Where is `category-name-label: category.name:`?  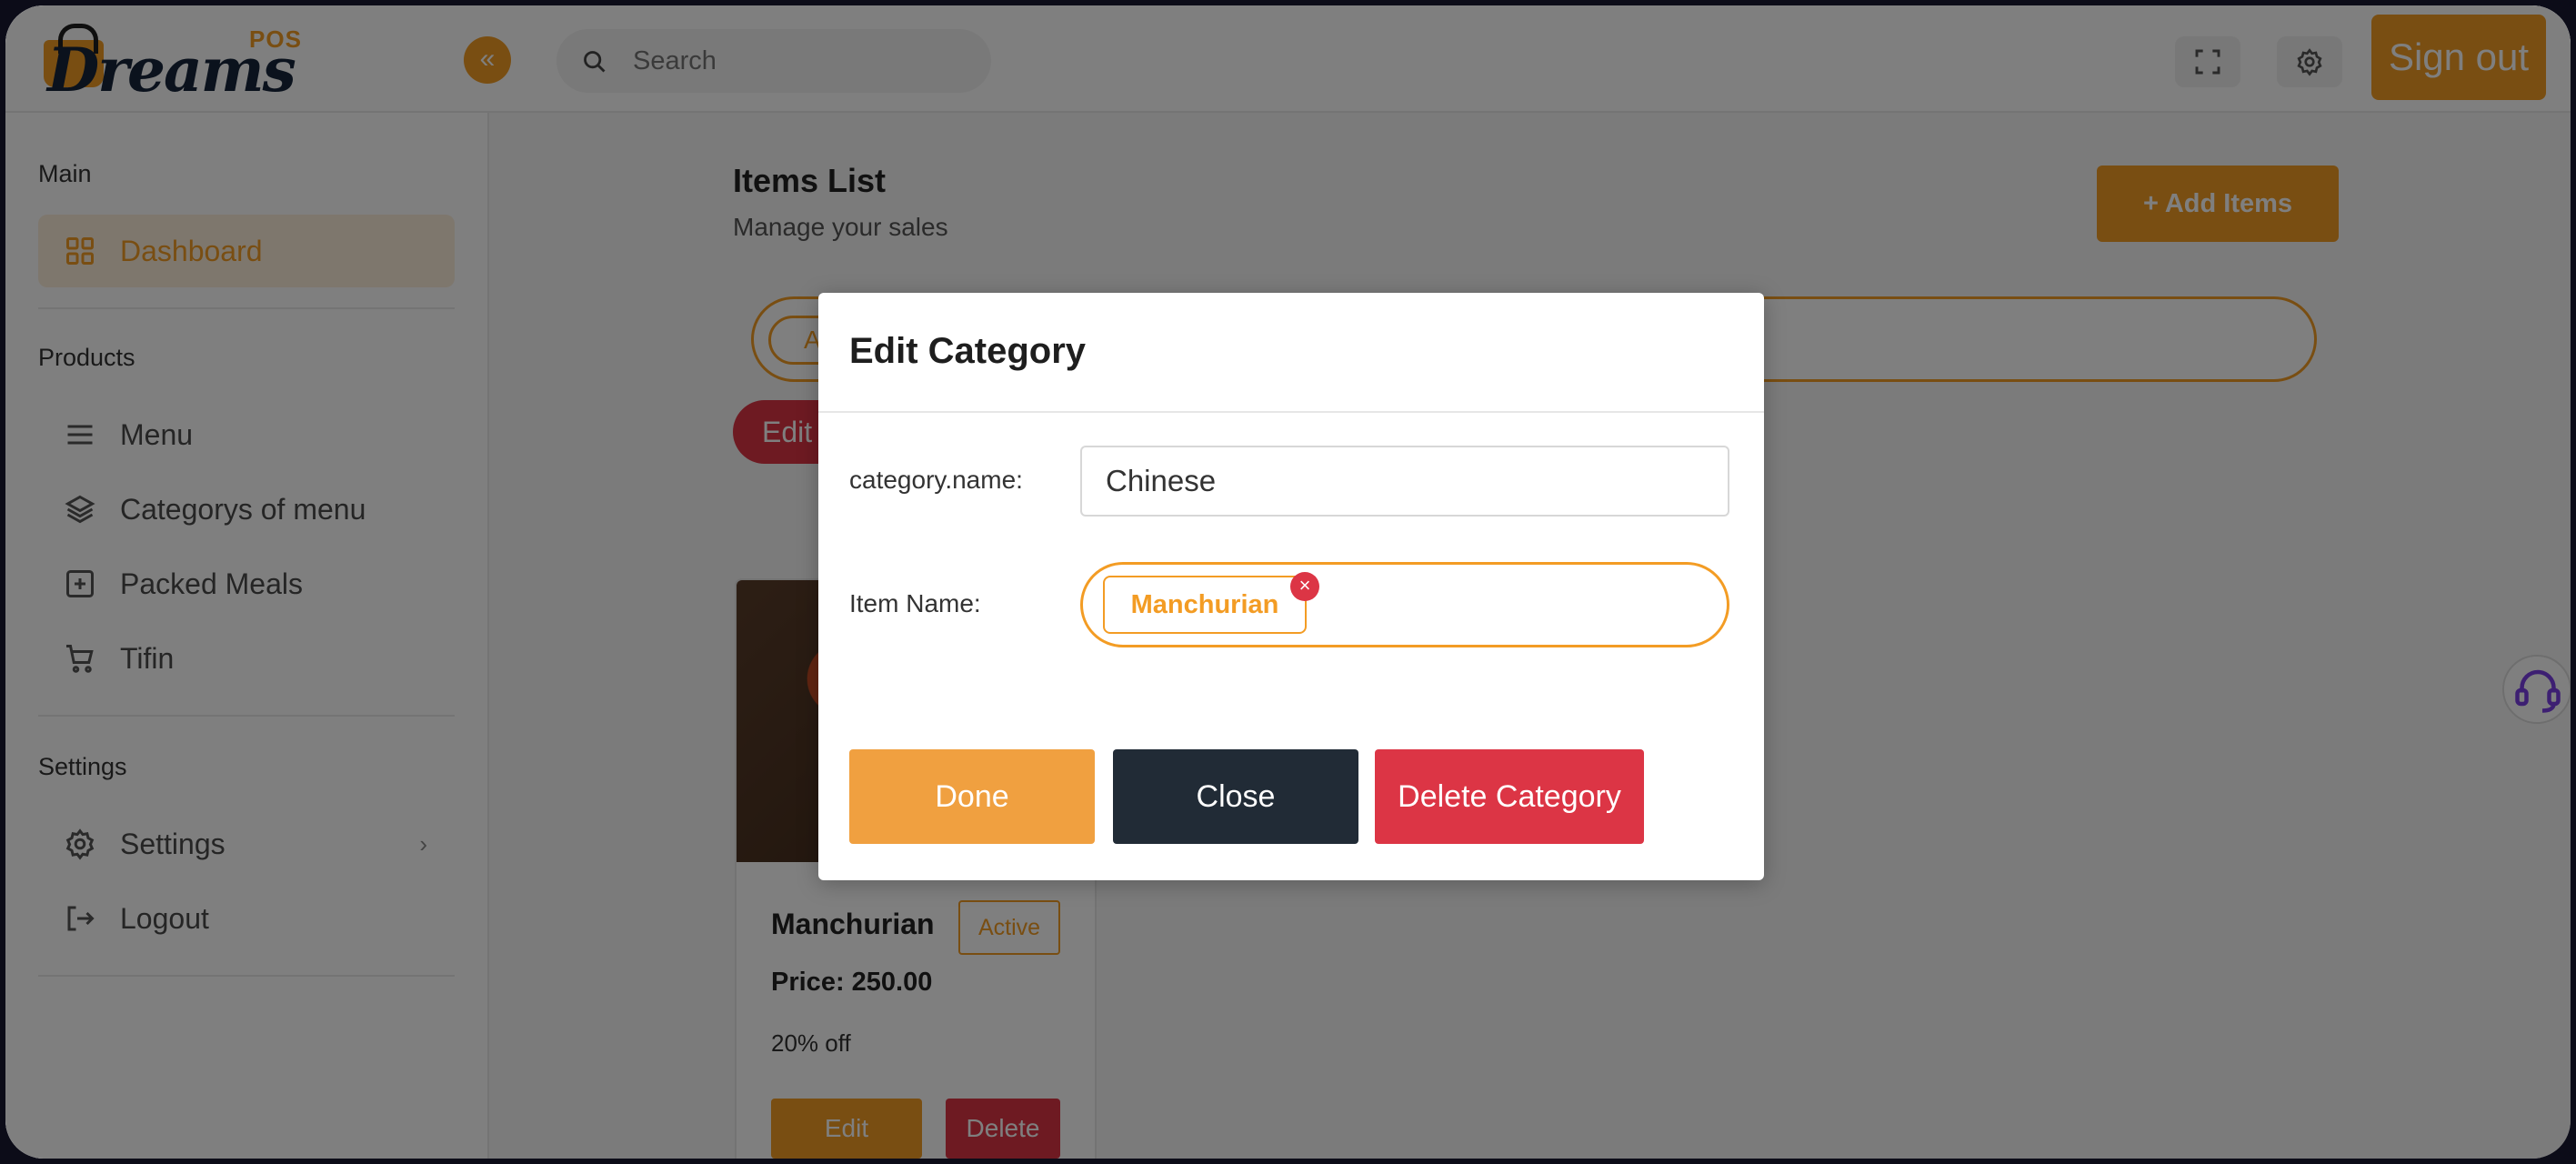 category-name-label: category.name: is located at coordinates (936, 480).